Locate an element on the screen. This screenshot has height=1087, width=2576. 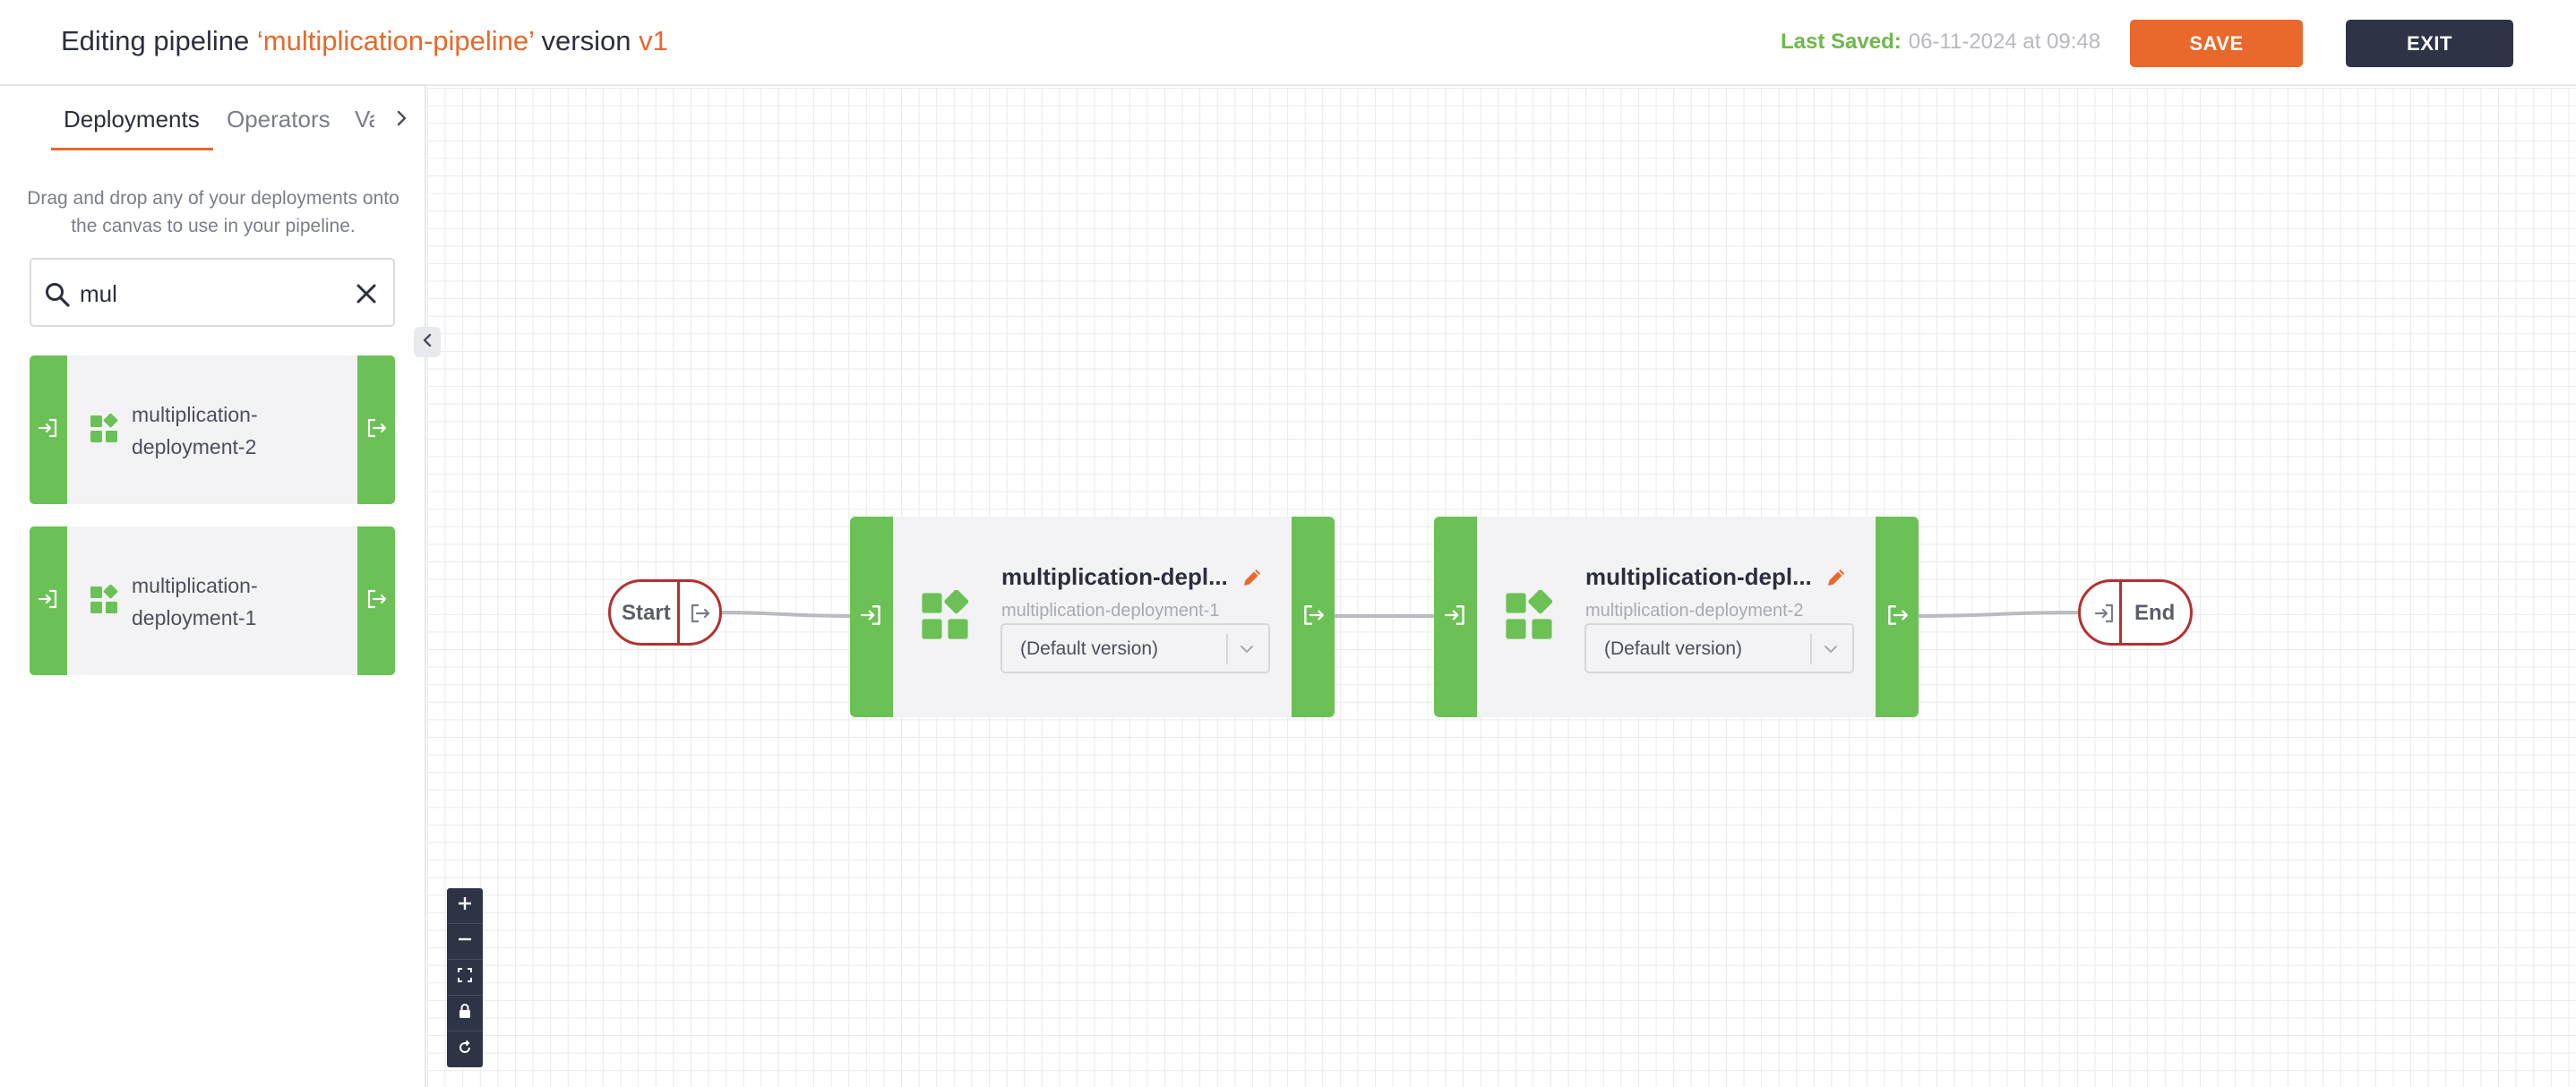
search-input is located at coordinates (214, 294).